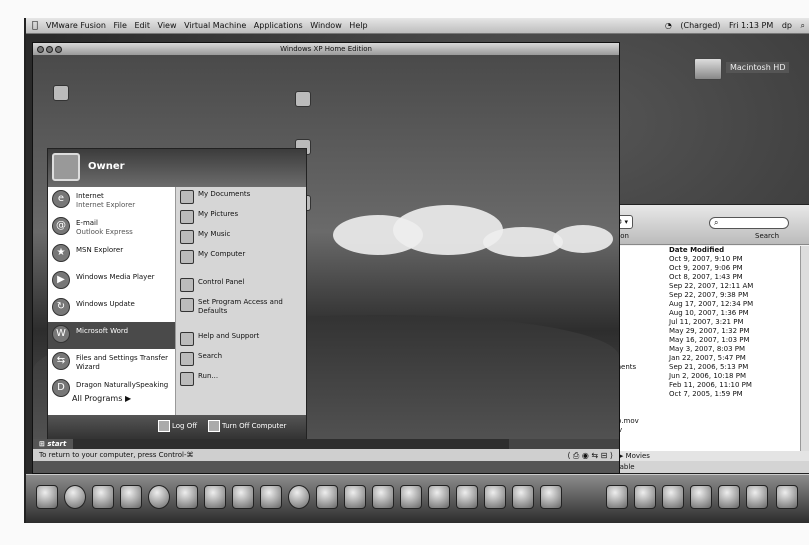 This screenshot has width=809, height=545. Describe the element at coordinates (278, 25) in the screenshot. I see `menu-applications: Applications` at that location.